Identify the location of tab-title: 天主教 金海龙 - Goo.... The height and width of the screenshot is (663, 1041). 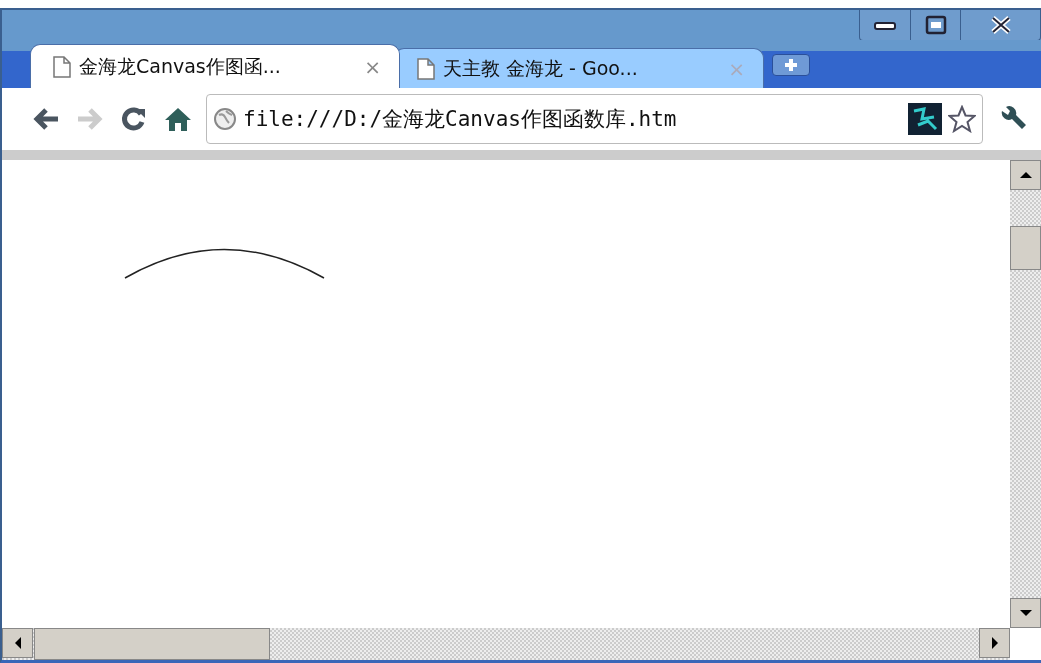
(541, 68).